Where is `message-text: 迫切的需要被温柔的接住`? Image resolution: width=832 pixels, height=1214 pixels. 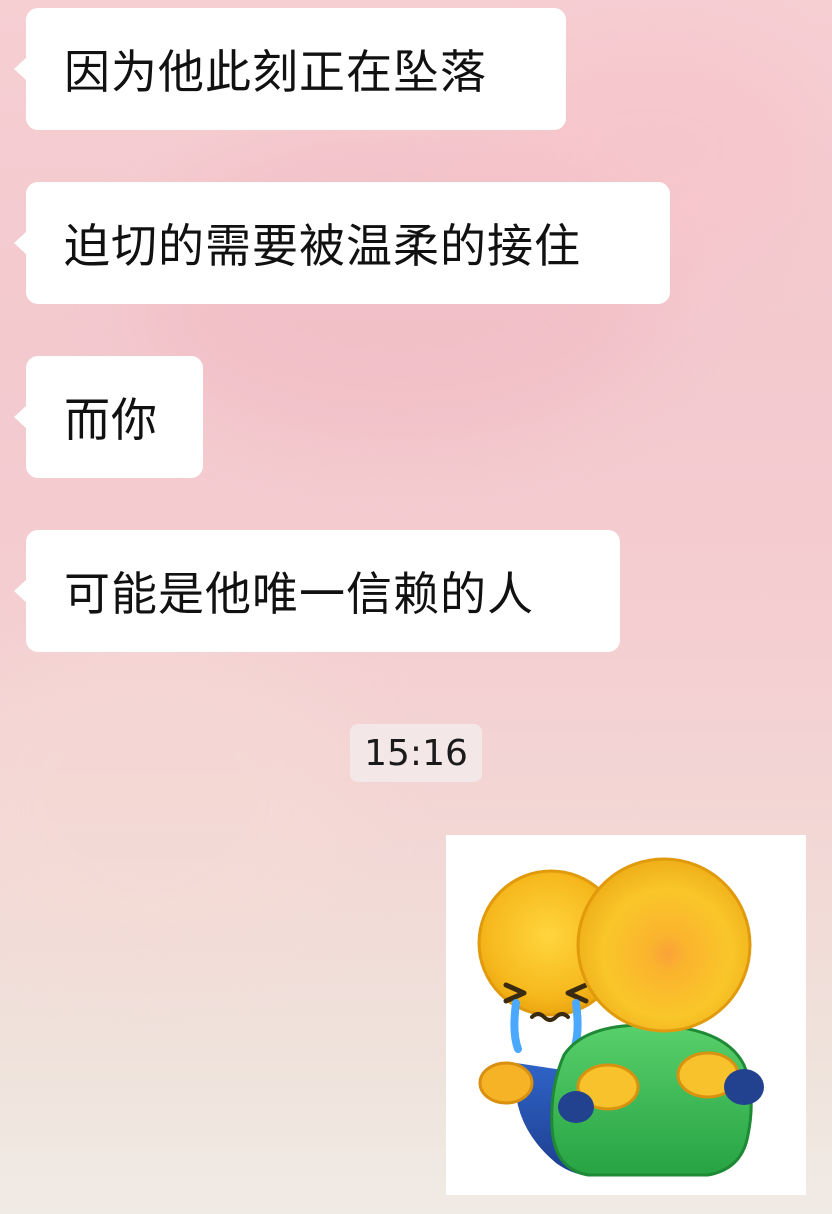
message-text: 迫切的需要被温柔的接住 is located at coordinates (322, 246).